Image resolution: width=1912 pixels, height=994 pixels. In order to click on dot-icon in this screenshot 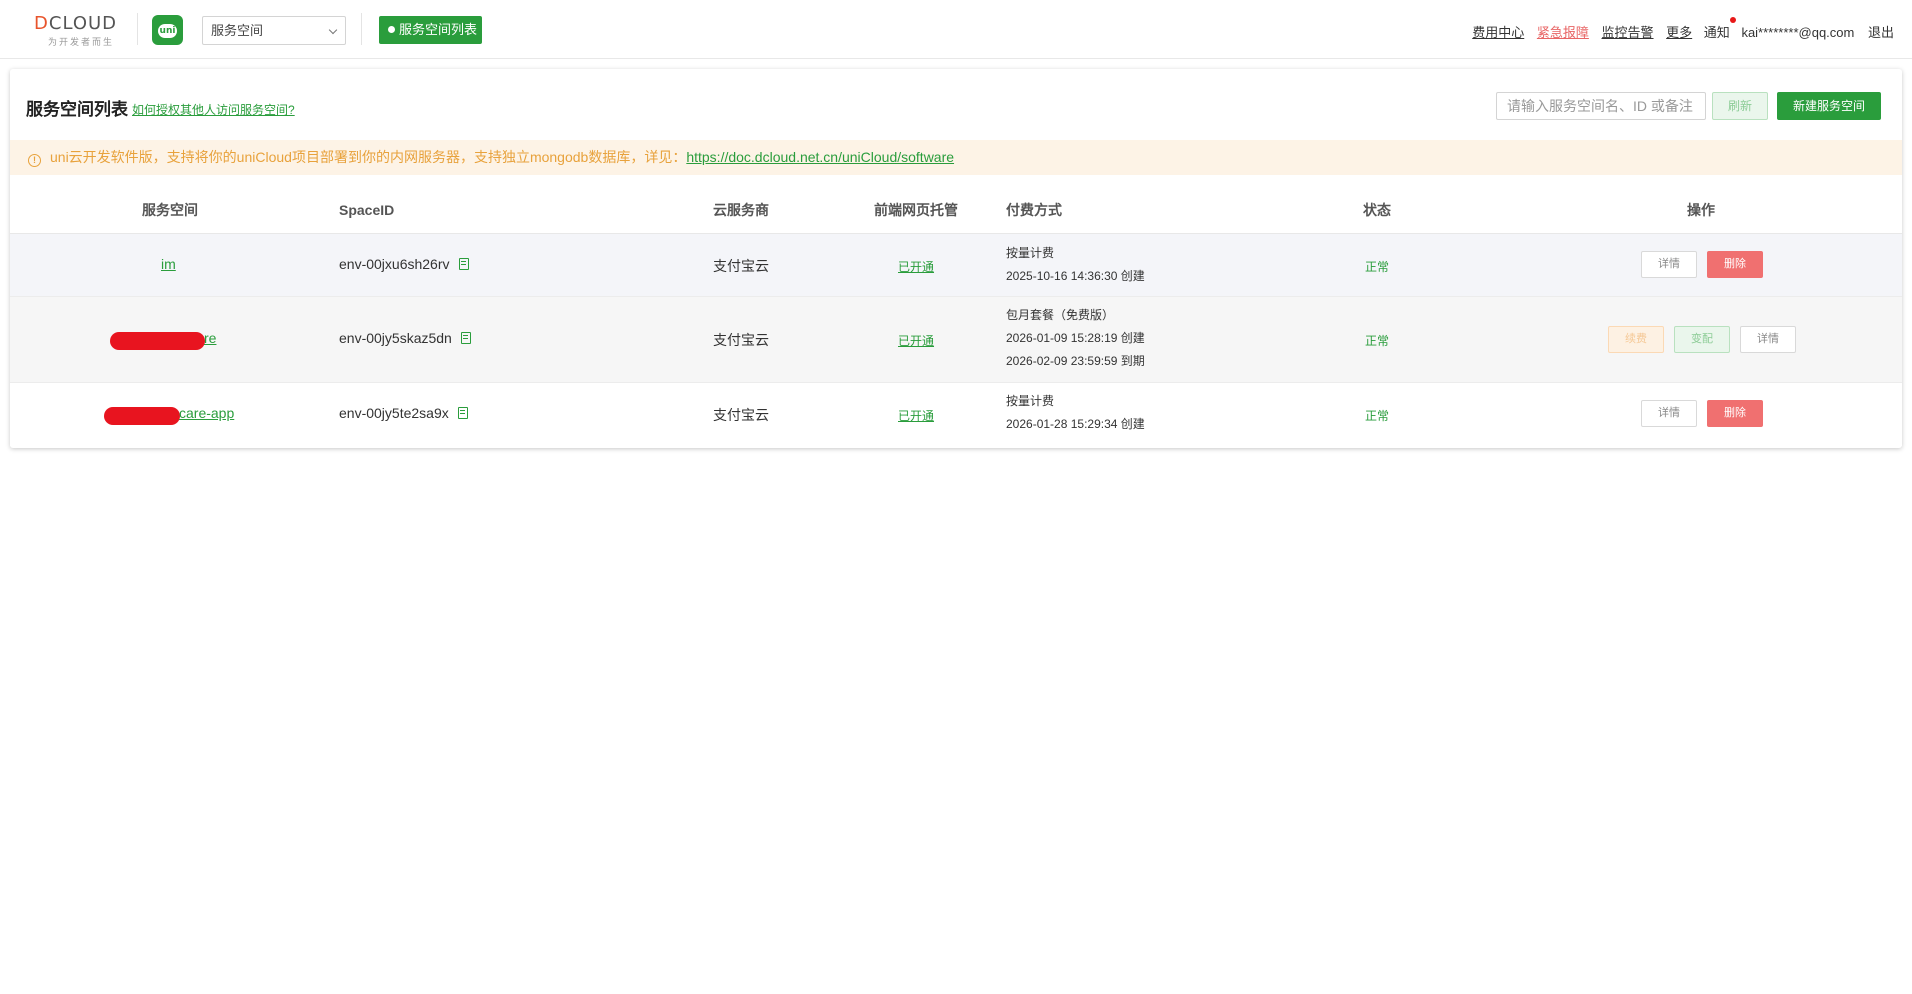, I will do `click(391, 29)`.